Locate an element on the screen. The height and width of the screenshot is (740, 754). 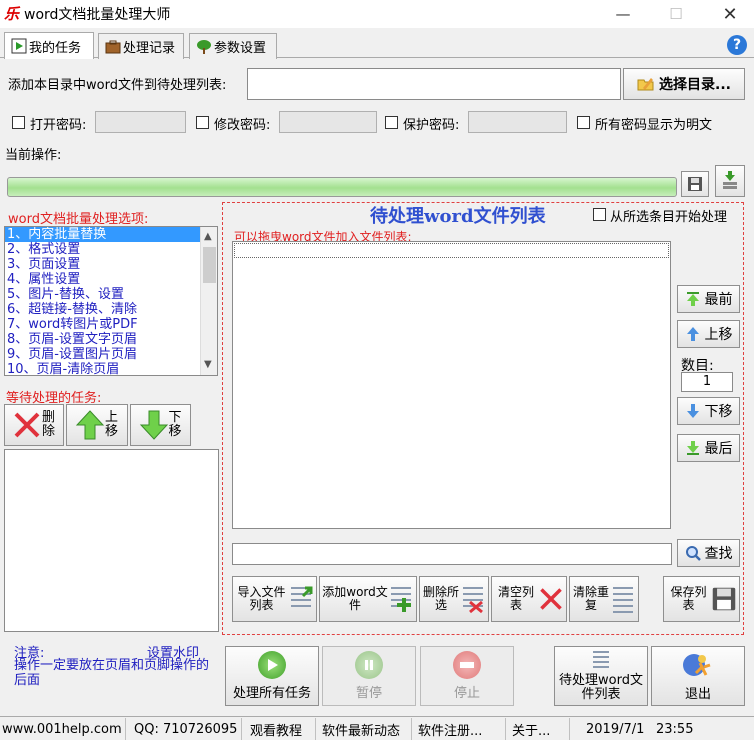
app-logo: 乐 is located at coordinates (12, 14).